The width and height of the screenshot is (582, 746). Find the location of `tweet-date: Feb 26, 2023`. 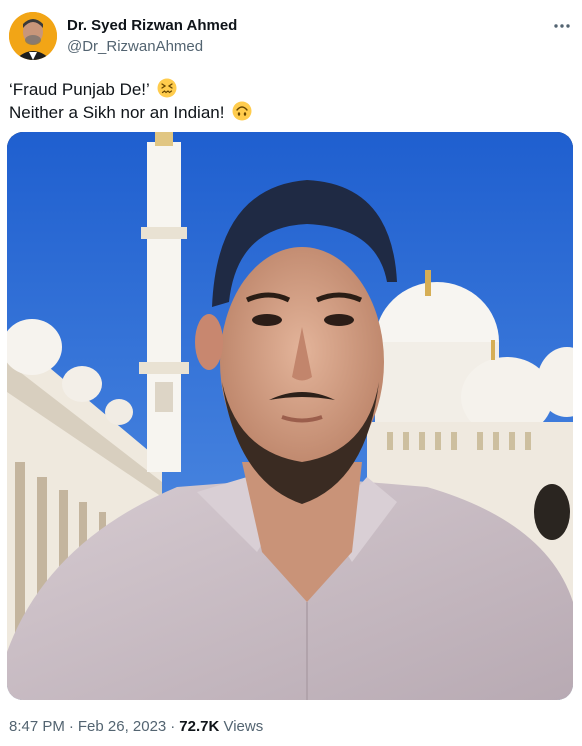

tweet-date: Feb 26, 2023 is located at coordinates (122, 726).